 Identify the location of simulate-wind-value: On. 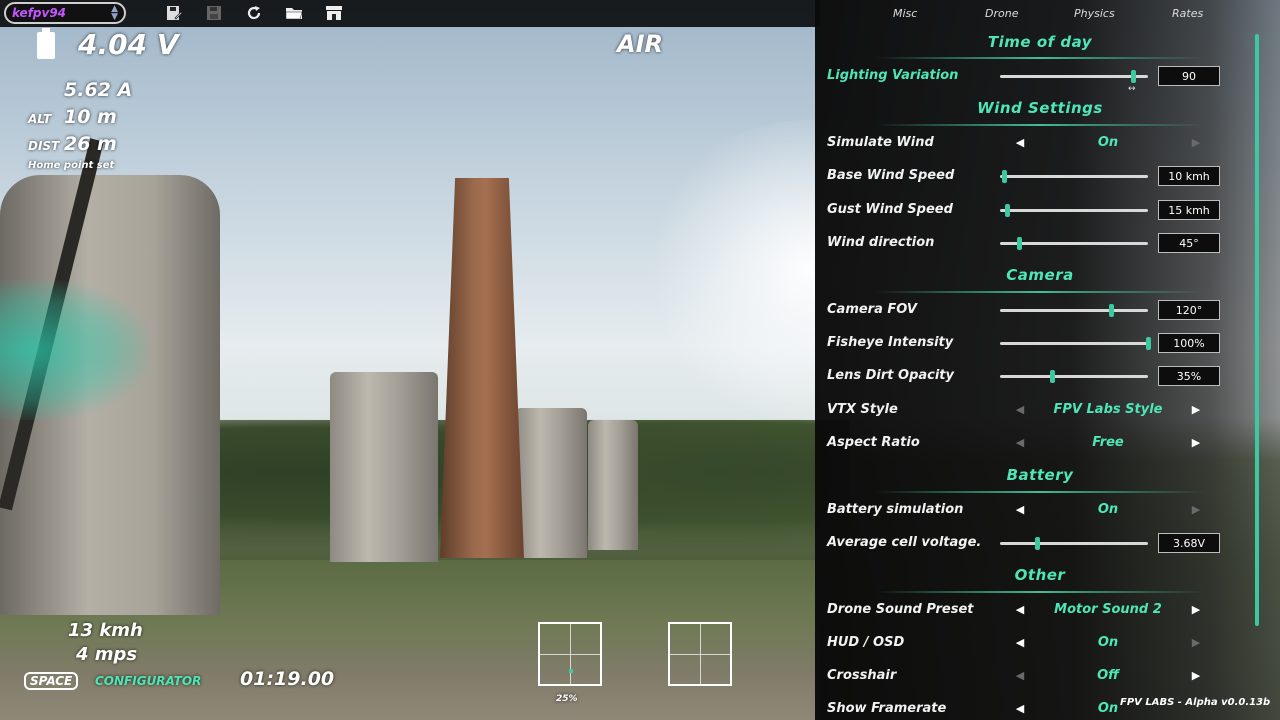
(1108, 142).